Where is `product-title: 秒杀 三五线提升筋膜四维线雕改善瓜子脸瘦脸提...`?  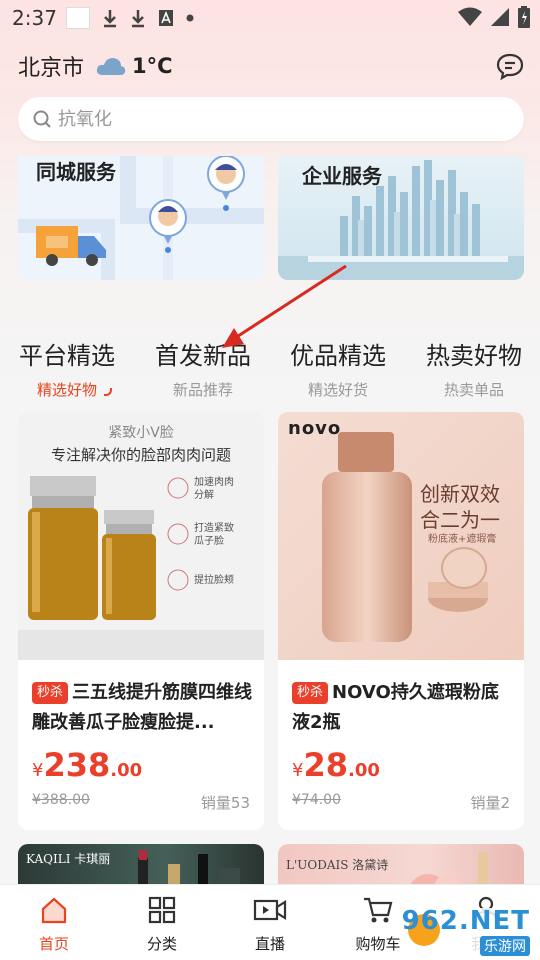 product-title: 秒杀 三五线提升筋膜四维线雕改善瓜子脸瘦脸提... is located at coordinates (144, 708).